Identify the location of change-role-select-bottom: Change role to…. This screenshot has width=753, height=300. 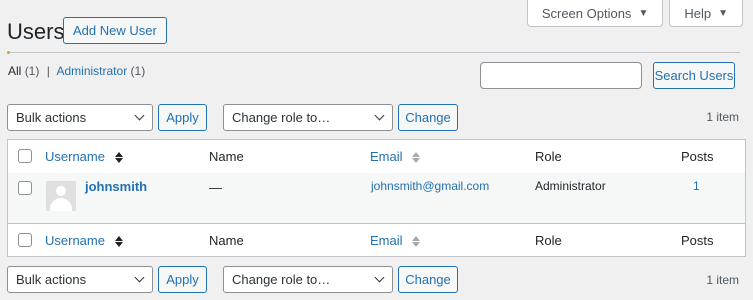
(308, 279).